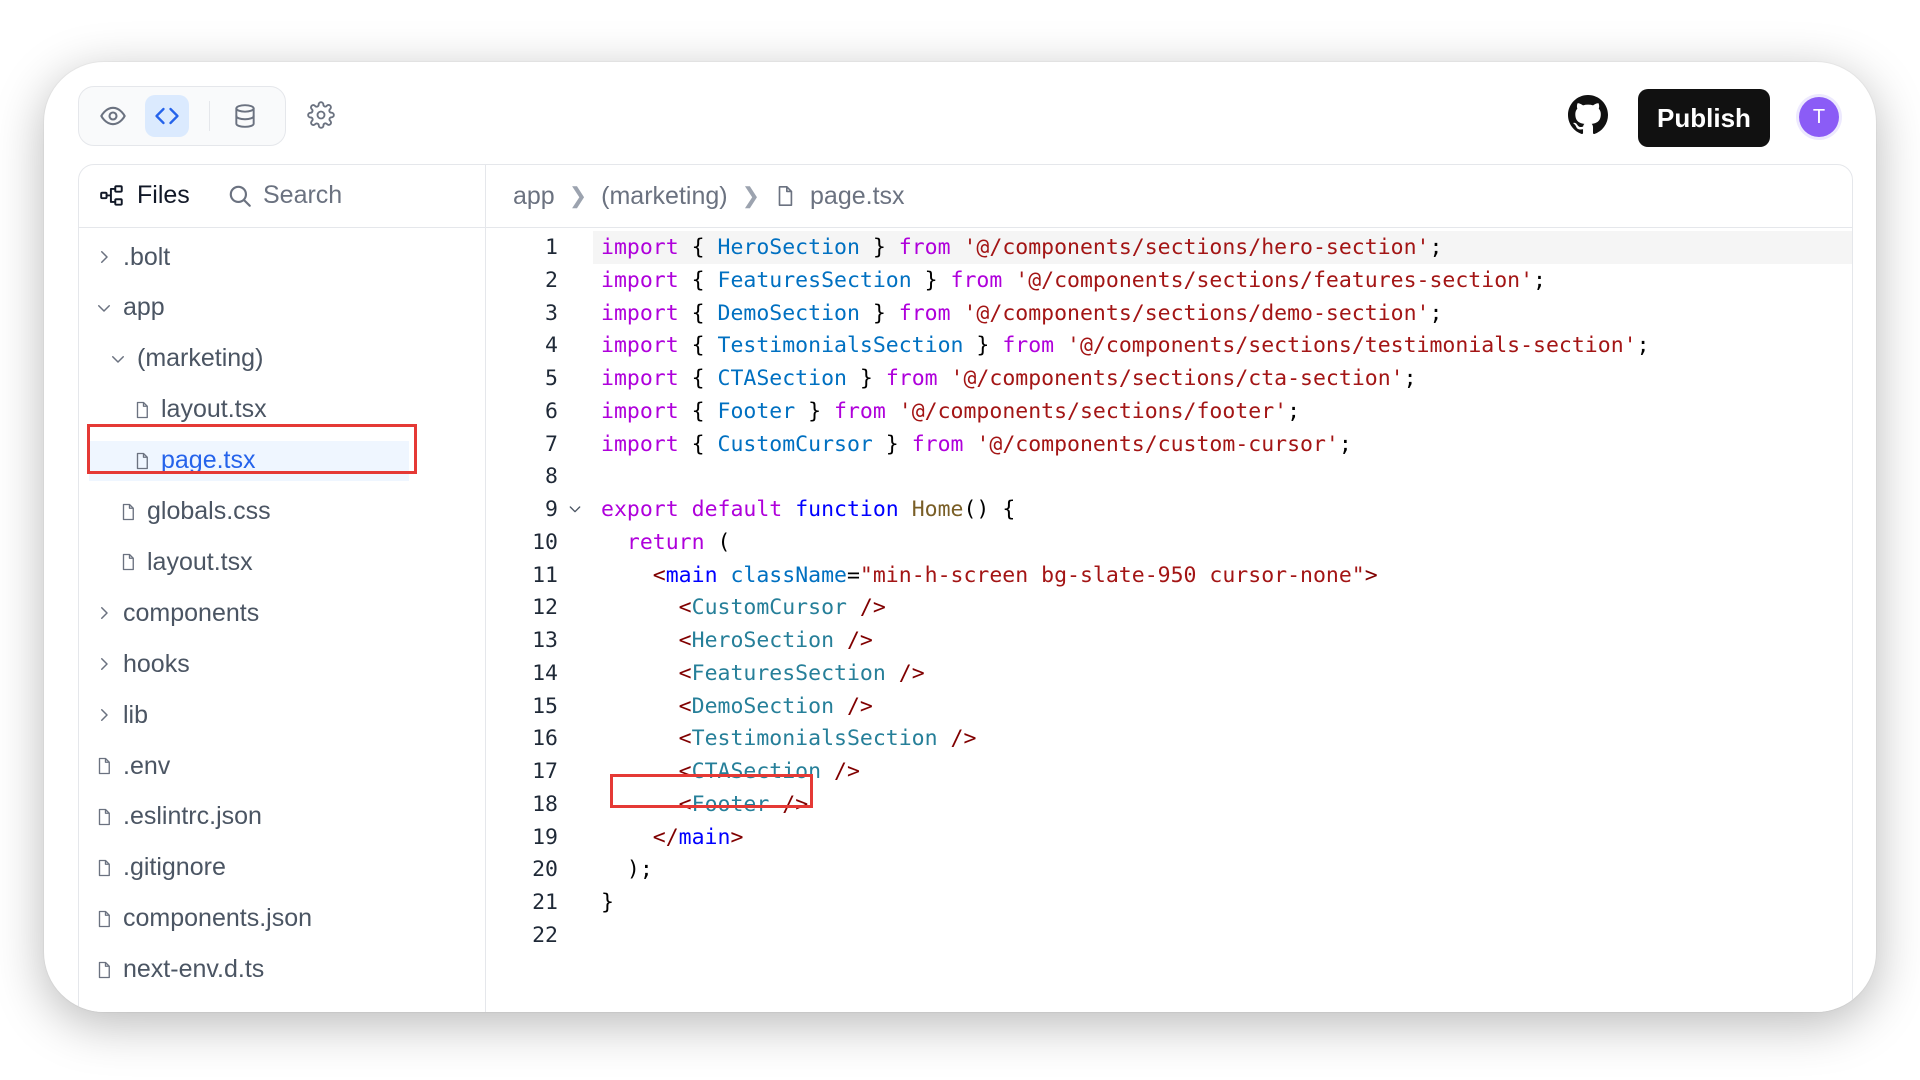 Image resolution: width=1920 pixels, height=1080 pixels. What do you see at coordinates (279, 817) in the screenshot?
I see `tree-file: .eslintrc.json` at bounding box center [279, 817].